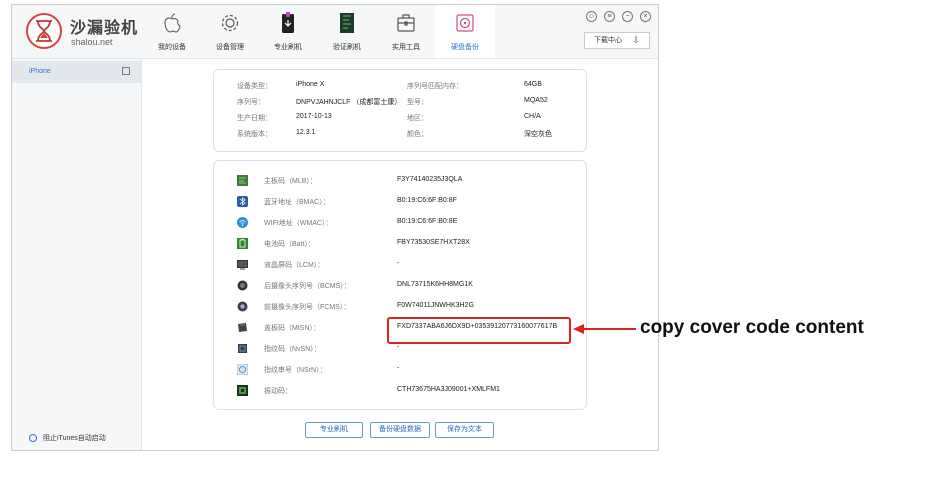 The height and width of the screenshot is (502, 928). I want to click on menu-icon: ≡, so click(609, 16).